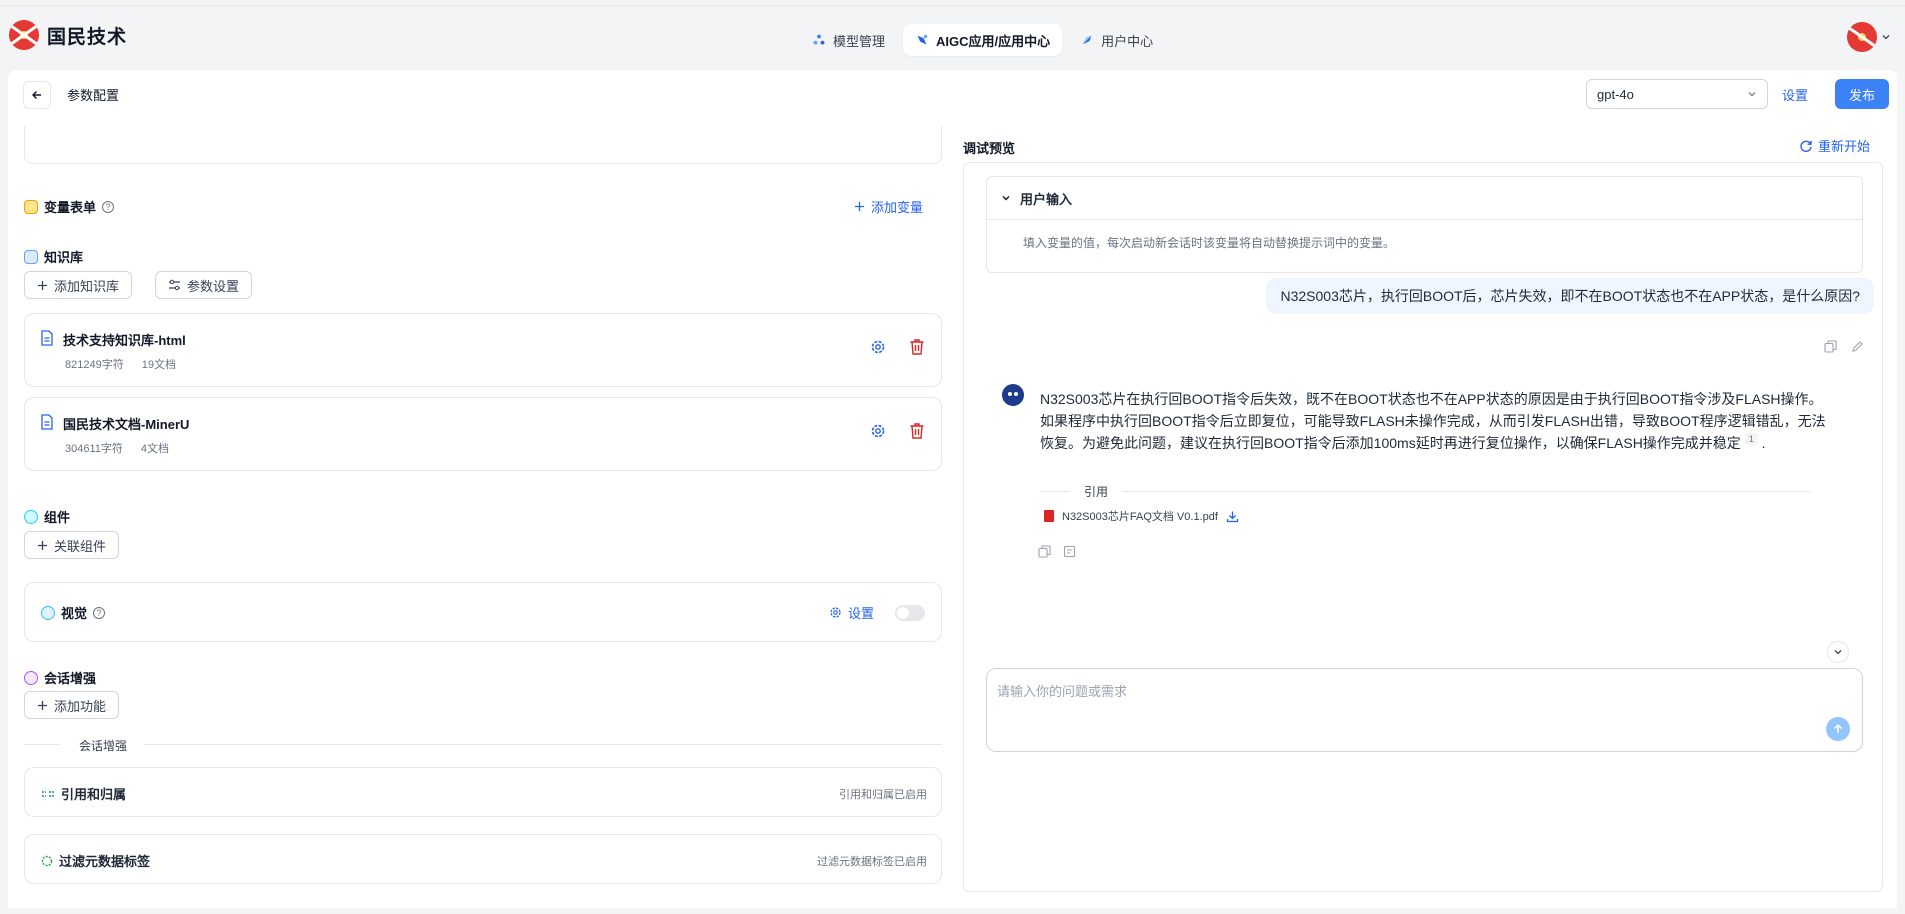 The image size is (1905, 914). What do you see at coordinates (1049, 516) in the screenshot?
I see `pdf-icon` at bounding box center [1049, 516].